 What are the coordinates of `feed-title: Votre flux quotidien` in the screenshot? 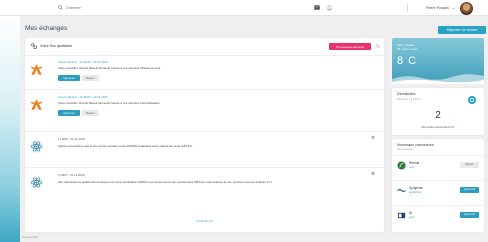 It's located at (56, 46).